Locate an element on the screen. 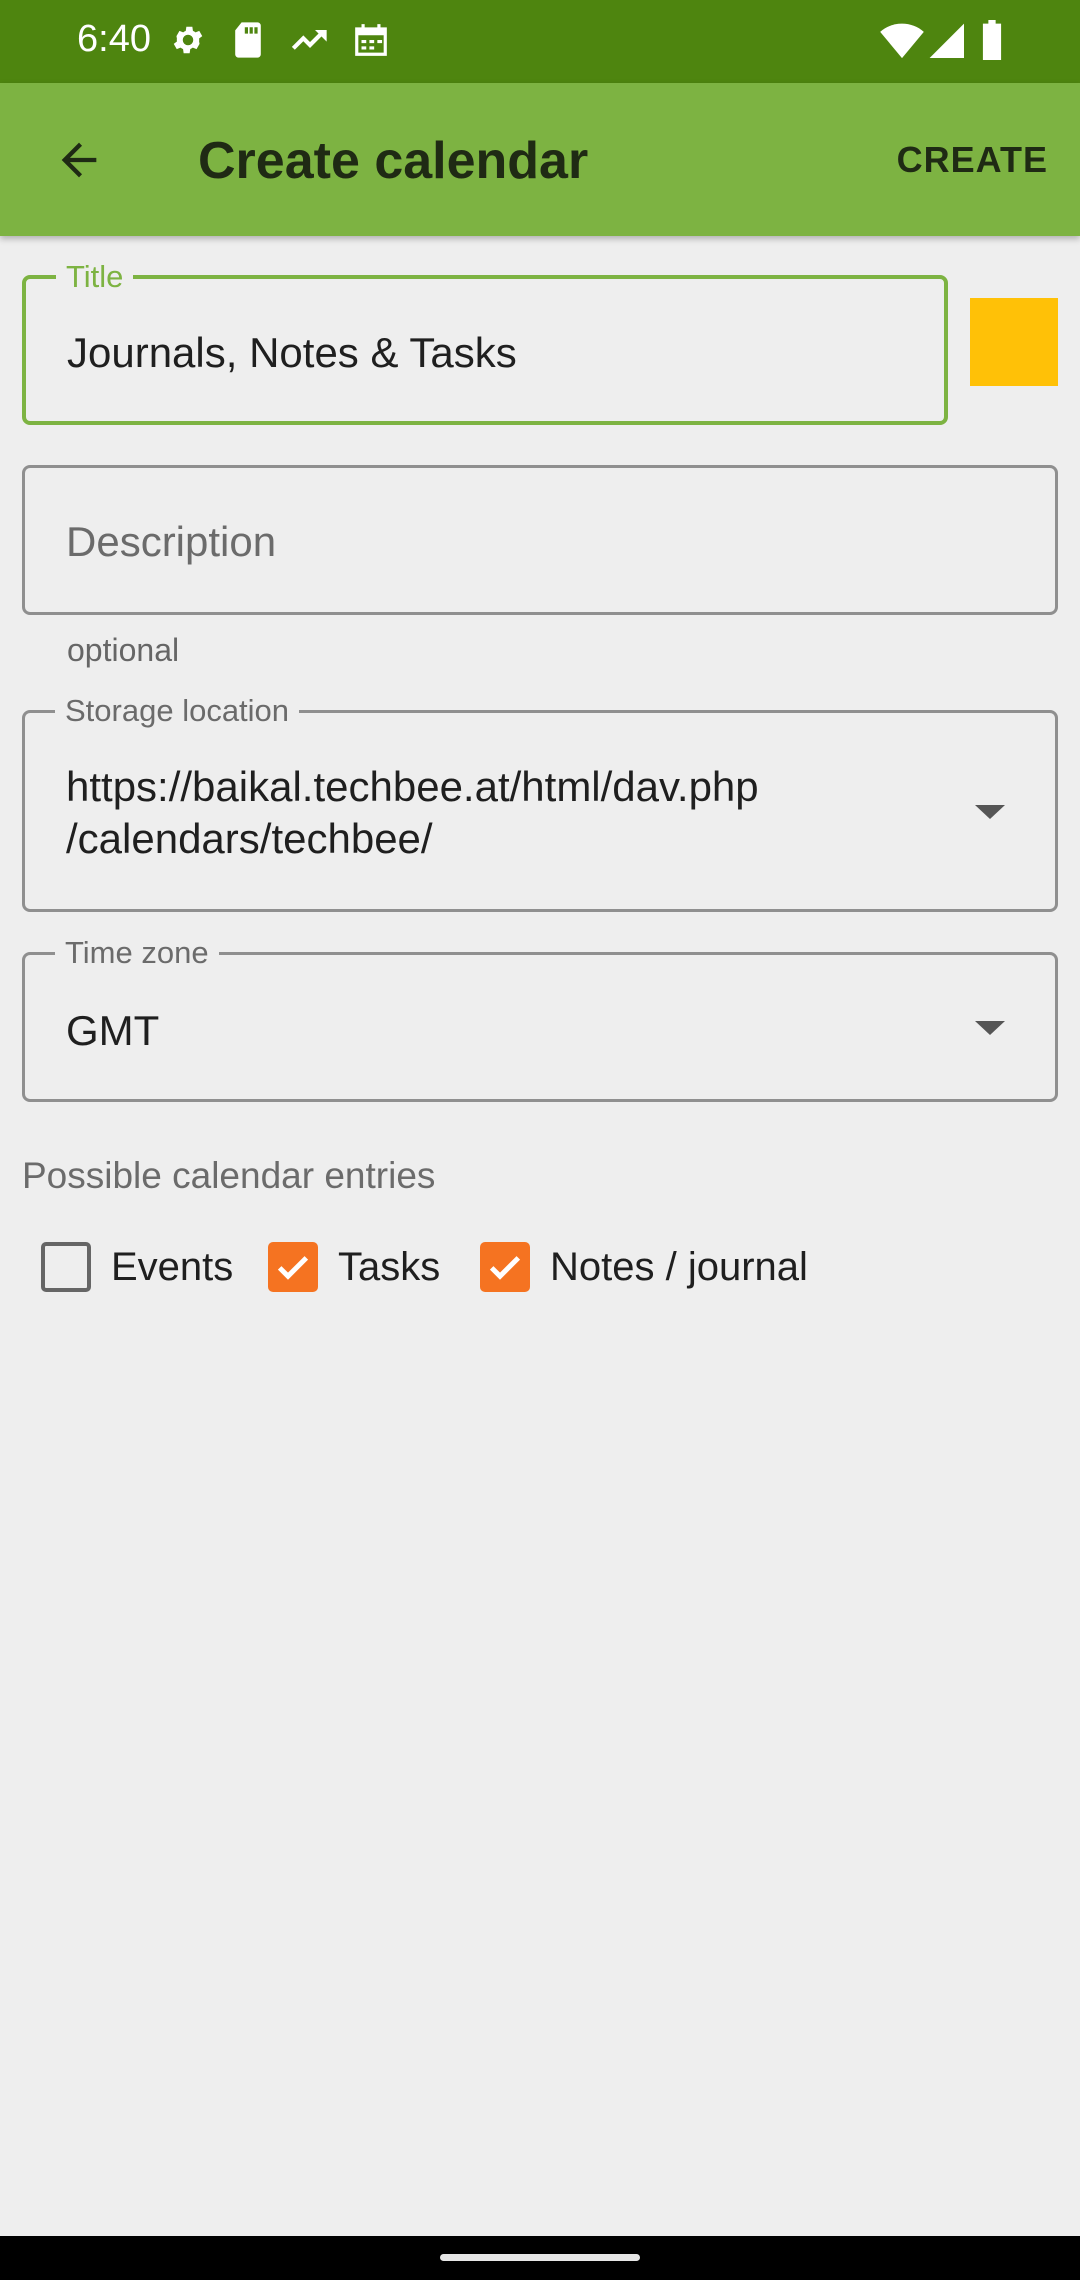  checkbox-events: Events is located at coordinates (137, 1267).